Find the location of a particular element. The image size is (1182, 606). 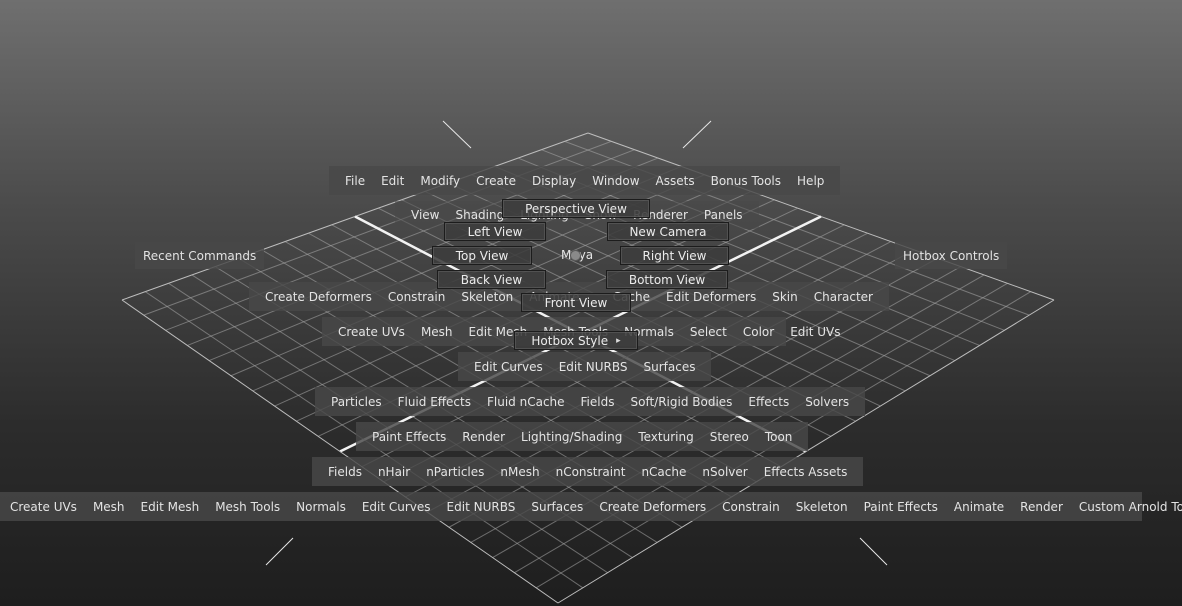

surfaces-menu-row: Edit Curves Edit NURBS Surfaces is located at coordinates (585, 366).